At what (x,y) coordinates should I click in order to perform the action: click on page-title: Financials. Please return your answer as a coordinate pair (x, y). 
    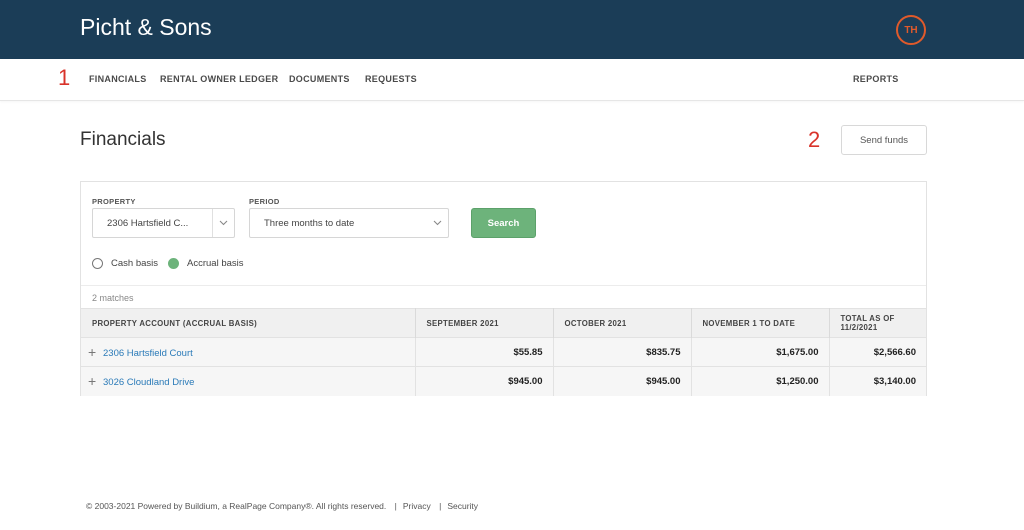
    Looking at the image, I should click on (123, 139).